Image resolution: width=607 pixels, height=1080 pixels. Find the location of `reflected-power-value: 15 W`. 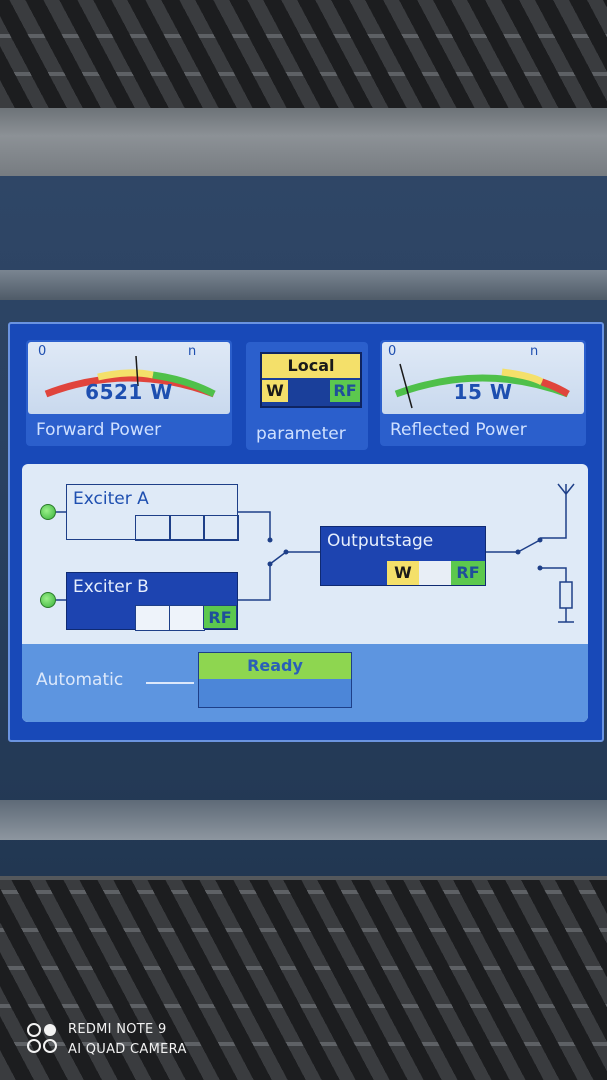

reflected-power-value: 15 W is located at coordinates (483, 392).